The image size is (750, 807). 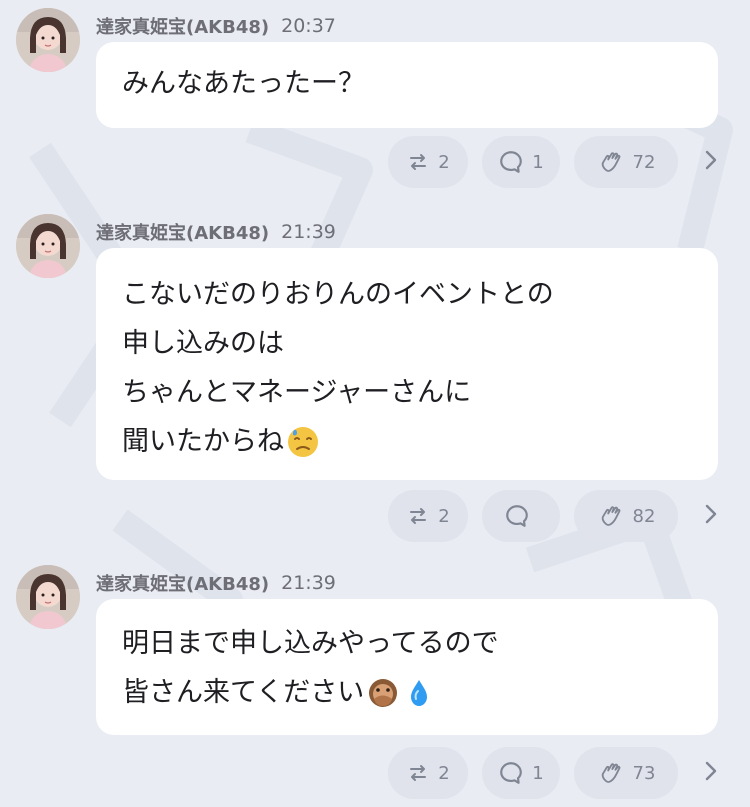 I want to click on message-line: 明日まで申し込みやってるので, so click(x=310, y=643).